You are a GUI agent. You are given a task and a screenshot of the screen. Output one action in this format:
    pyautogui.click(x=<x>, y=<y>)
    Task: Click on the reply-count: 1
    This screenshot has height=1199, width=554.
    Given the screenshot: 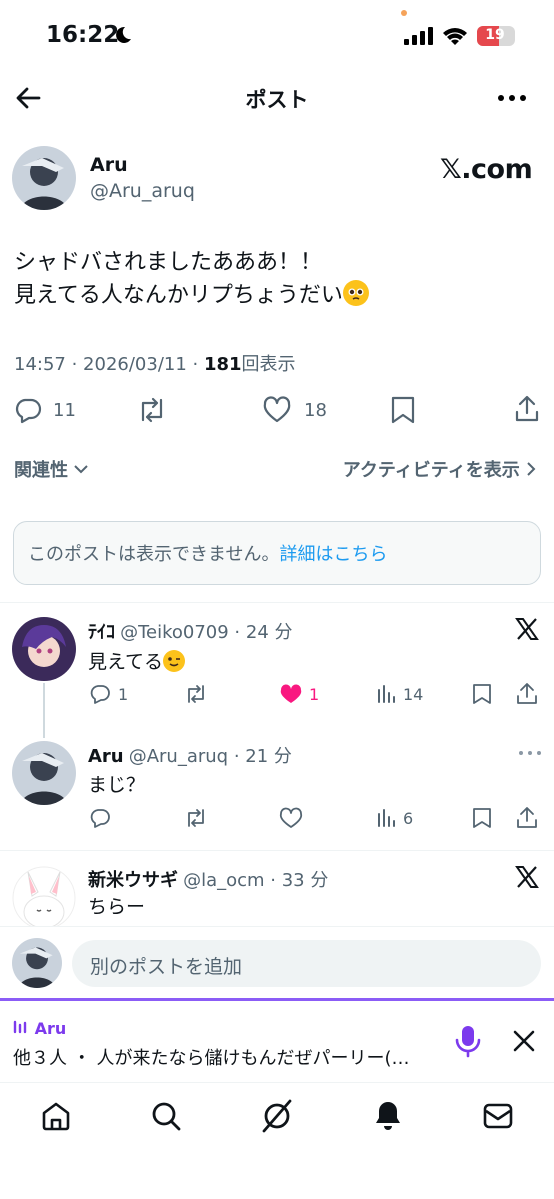 What is the action you would take?
    pyautogui.click(x=123, y=694)
    